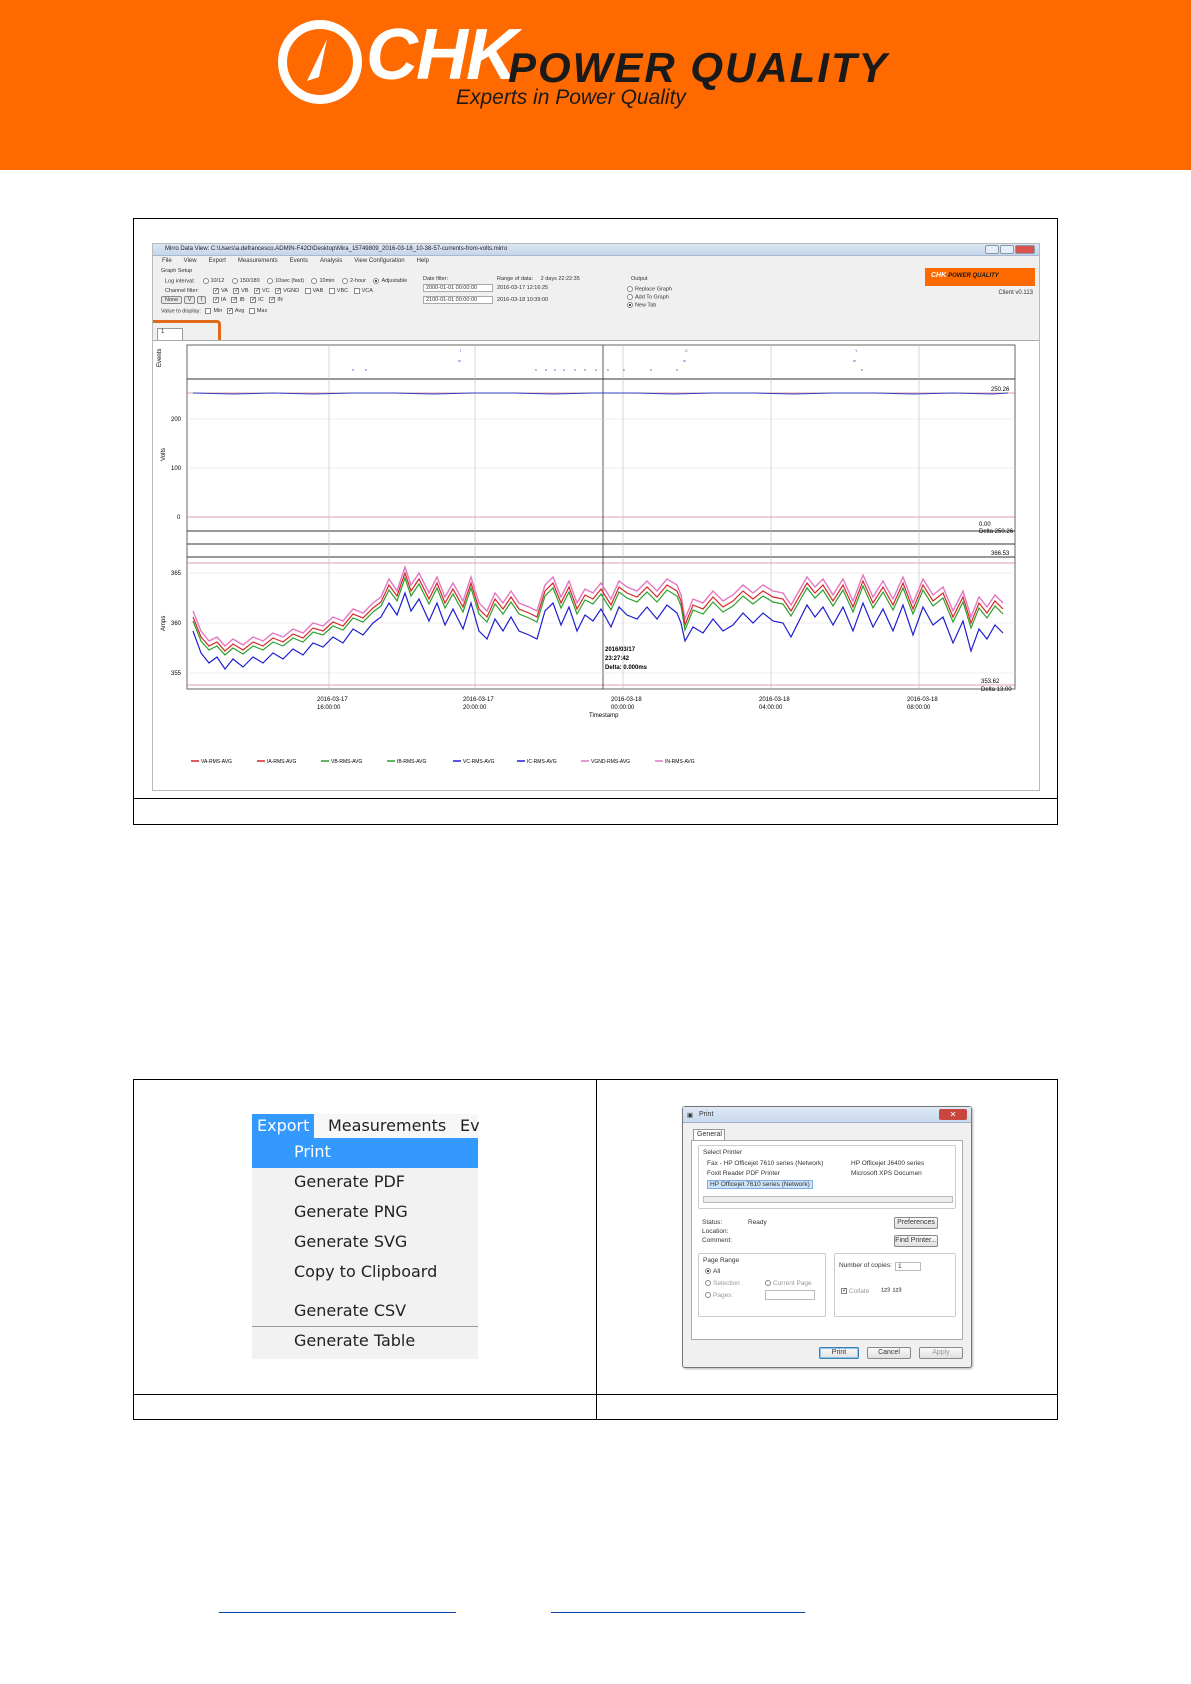  Describe the element at coordinates (318, 291) in the screenshot. I see `channel-option: VAB` at that location.